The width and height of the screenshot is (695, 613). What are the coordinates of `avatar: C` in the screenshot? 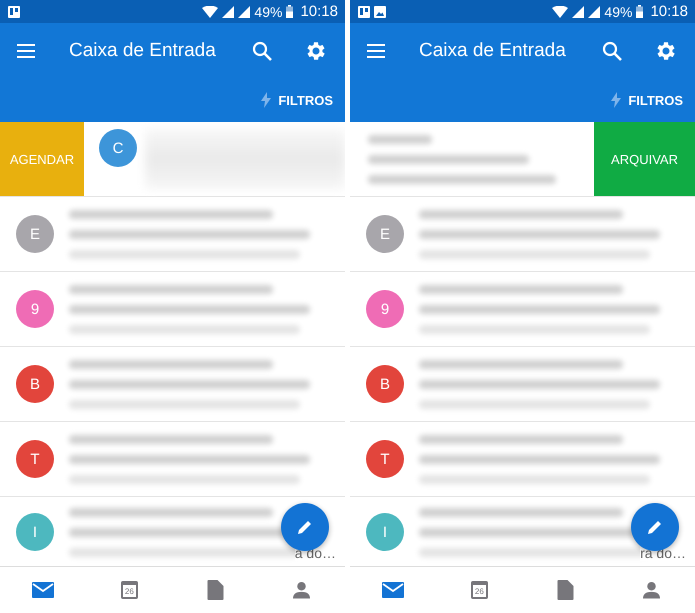 It's located at (118, 148).